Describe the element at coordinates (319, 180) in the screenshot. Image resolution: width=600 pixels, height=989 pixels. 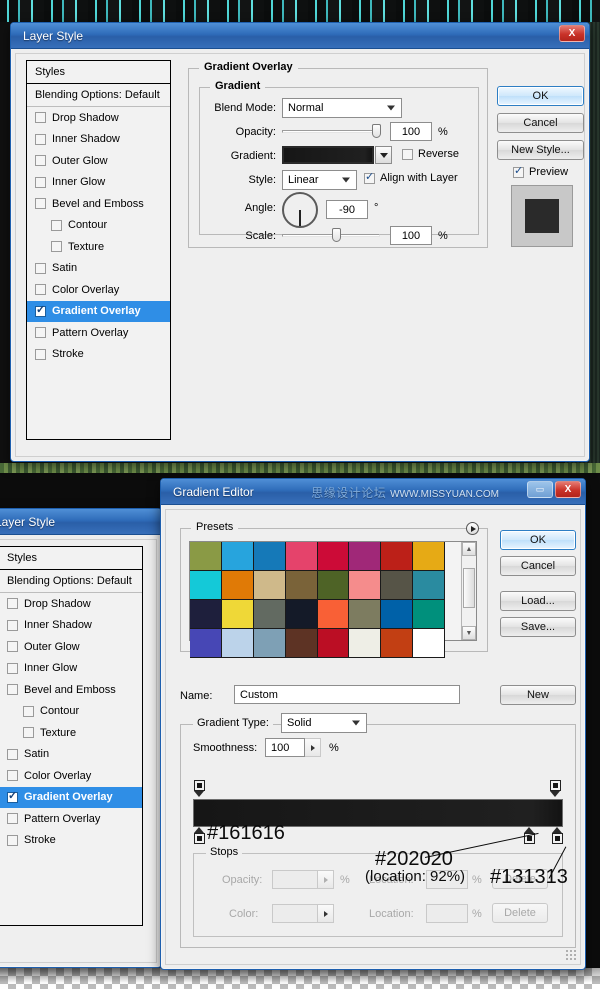
I see `style-select: Linear` at that location.